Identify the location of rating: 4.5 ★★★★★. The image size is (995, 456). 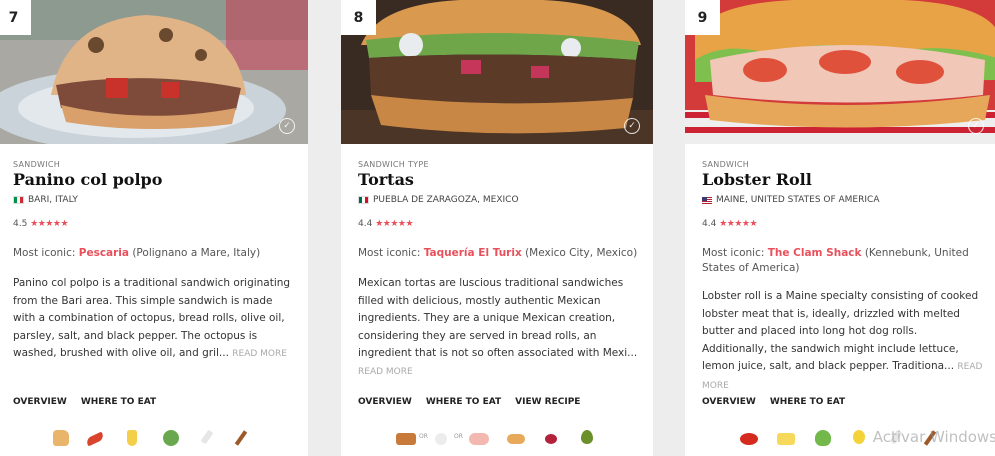
(41, 224).